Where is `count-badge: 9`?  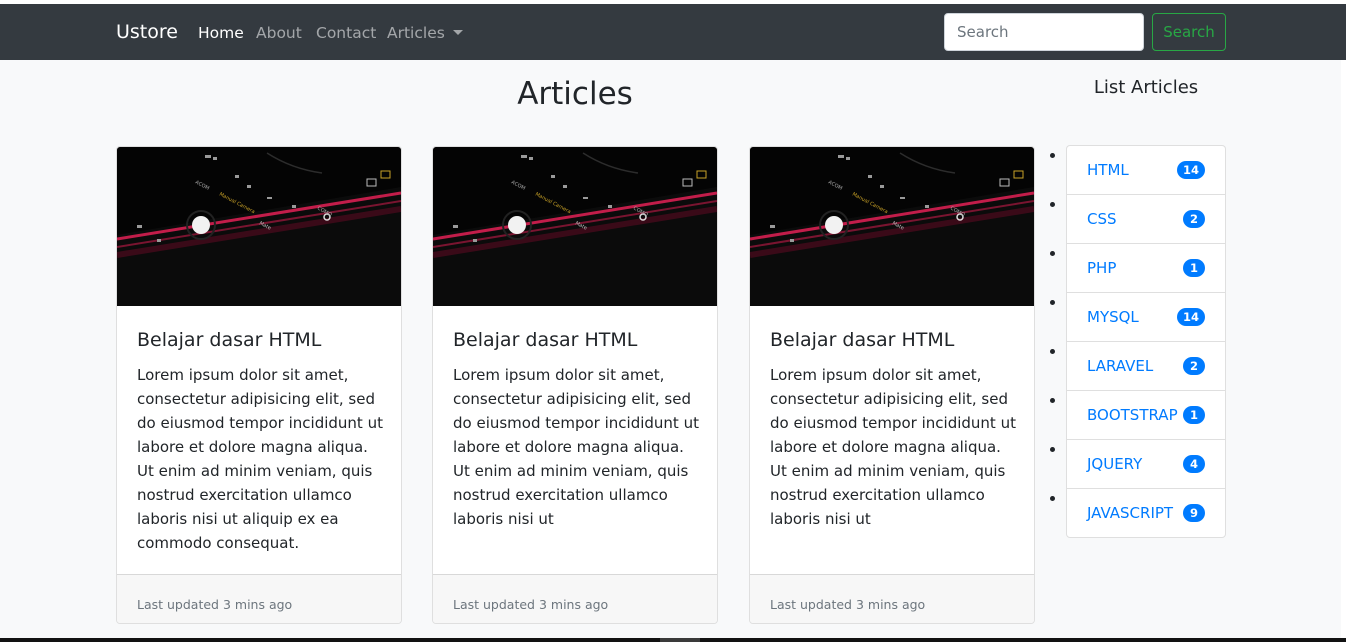
count-badge: 9 is located at coordinates (1194, 513).